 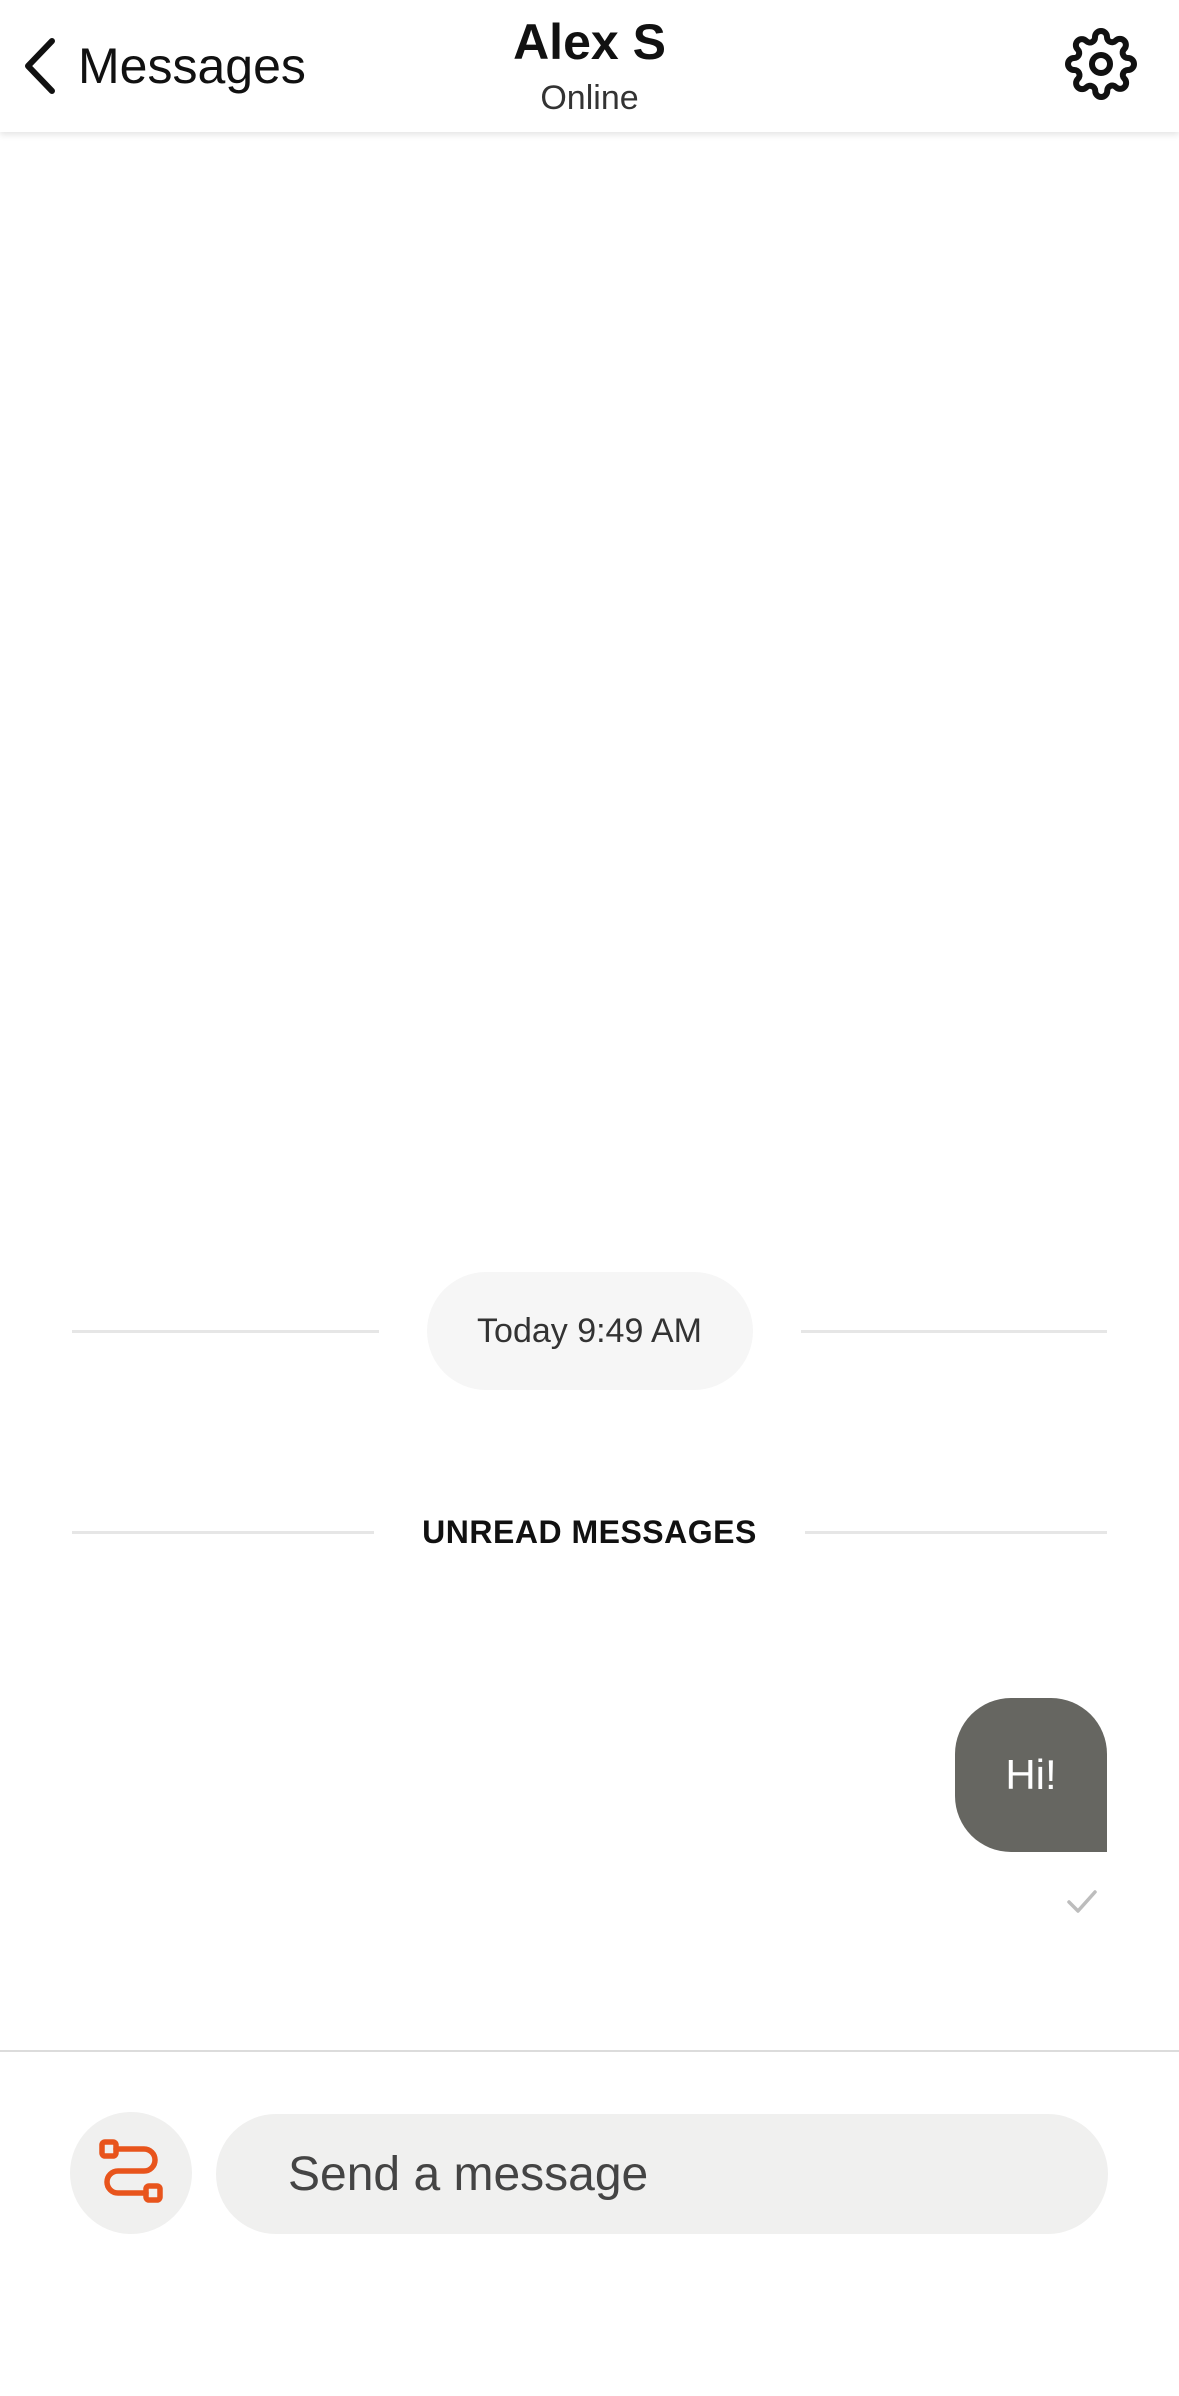 I want to click on message-composer, so click(x=589, y=2223).